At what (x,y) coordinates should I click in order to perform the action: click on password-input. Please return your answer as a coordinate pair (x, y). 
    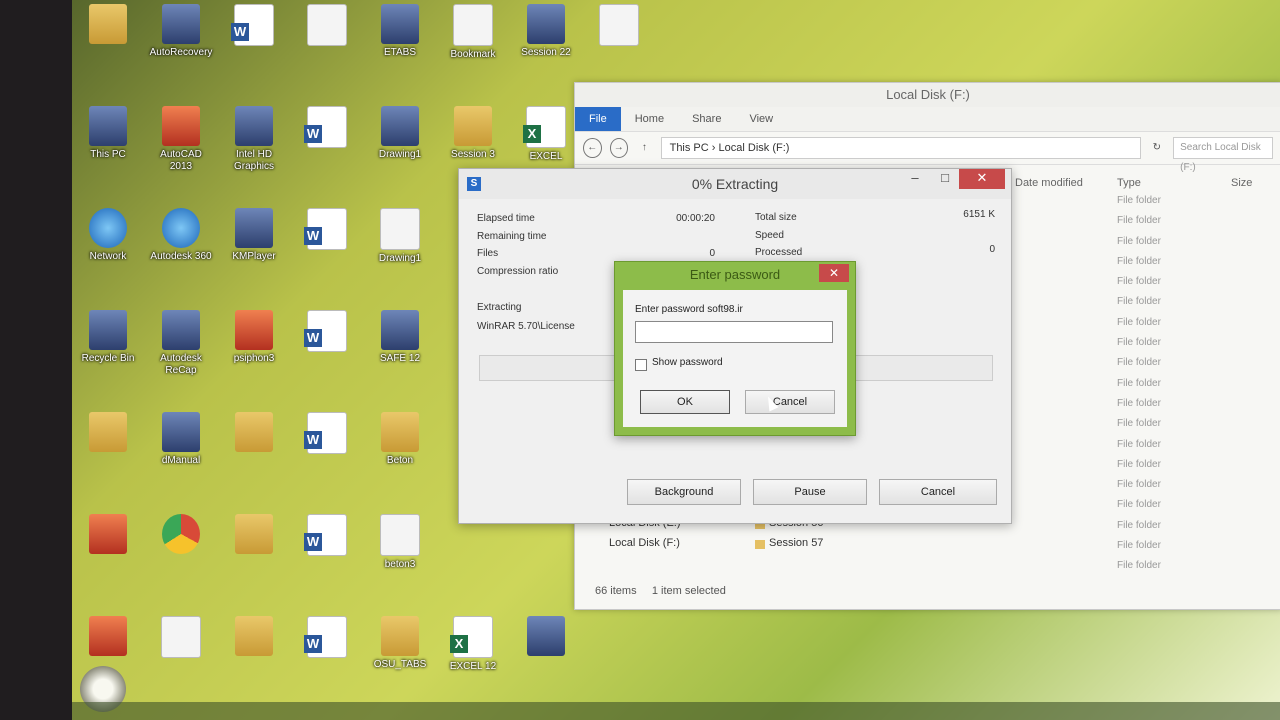
    Looking at the image, I should click on (734, 332).